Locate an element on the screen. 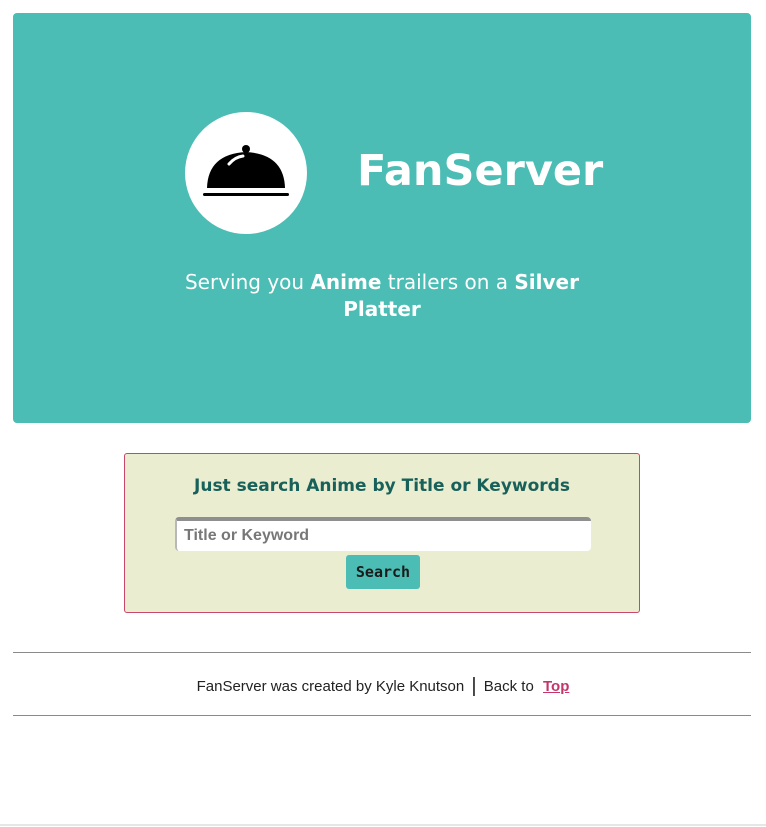  page-bottom-border is located at coordinates (383, 825).